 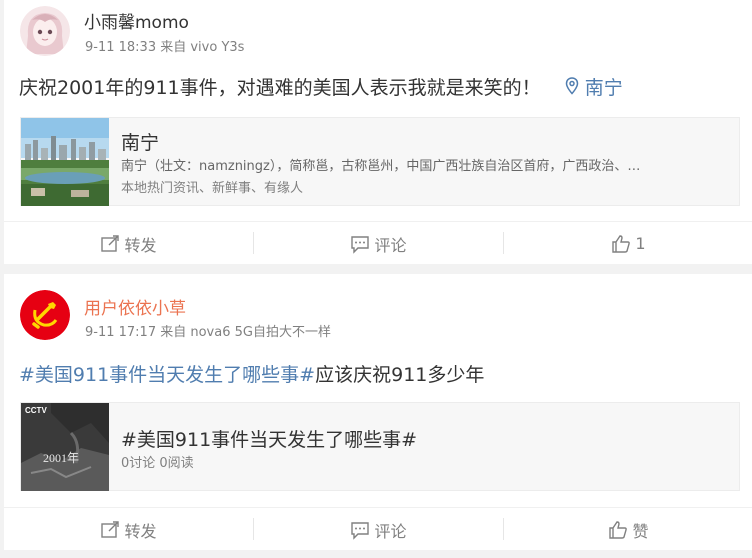 I want to click on location-pin-icon, so click(x=571, y=86).